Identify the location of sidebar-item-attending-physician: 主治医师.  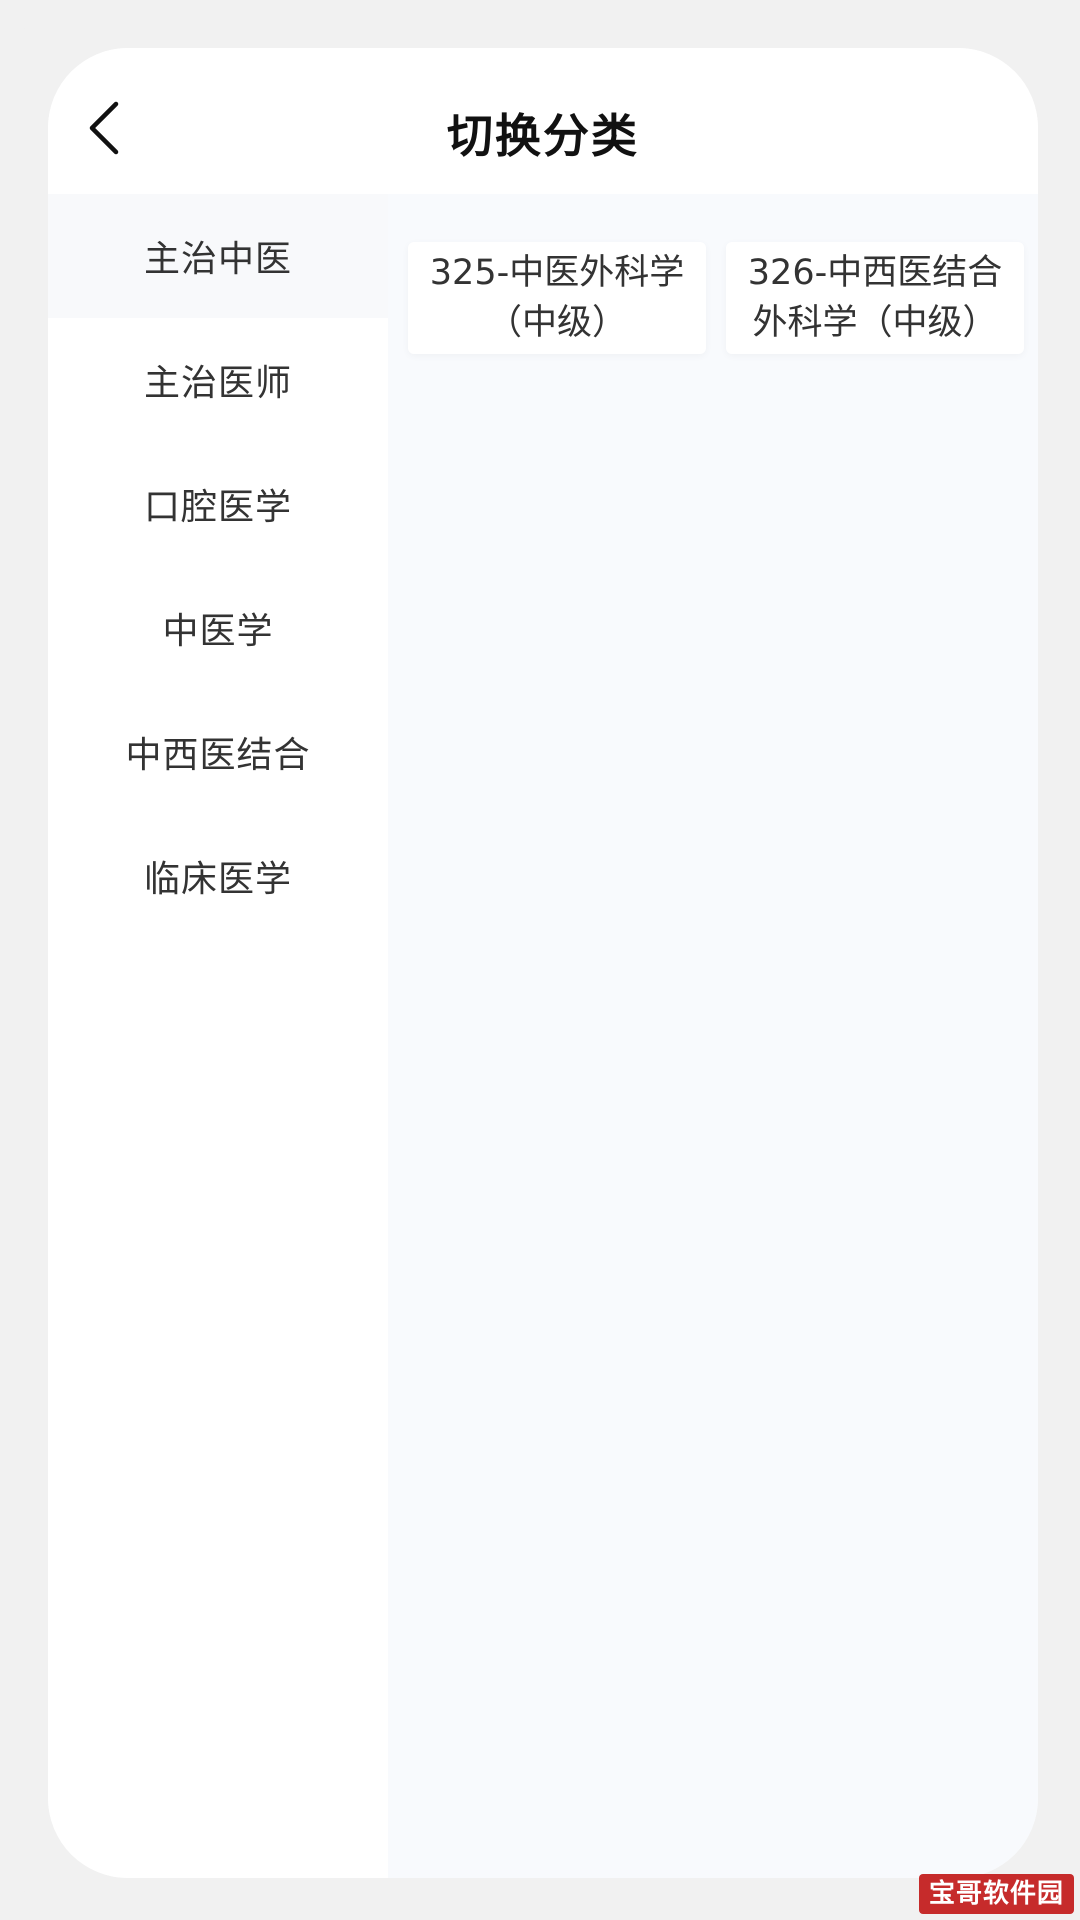
(218, 380).